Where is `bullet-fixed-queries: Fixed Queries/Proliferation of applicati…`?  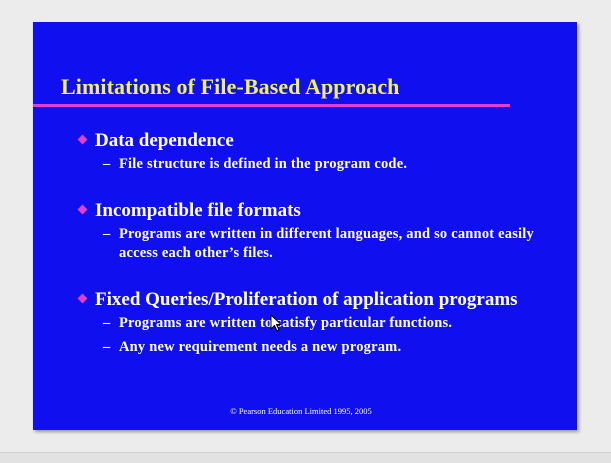
bullet-fixed-queries: Fixed Queries/Proliferation of applicati… is located at coordinates (312, 322).